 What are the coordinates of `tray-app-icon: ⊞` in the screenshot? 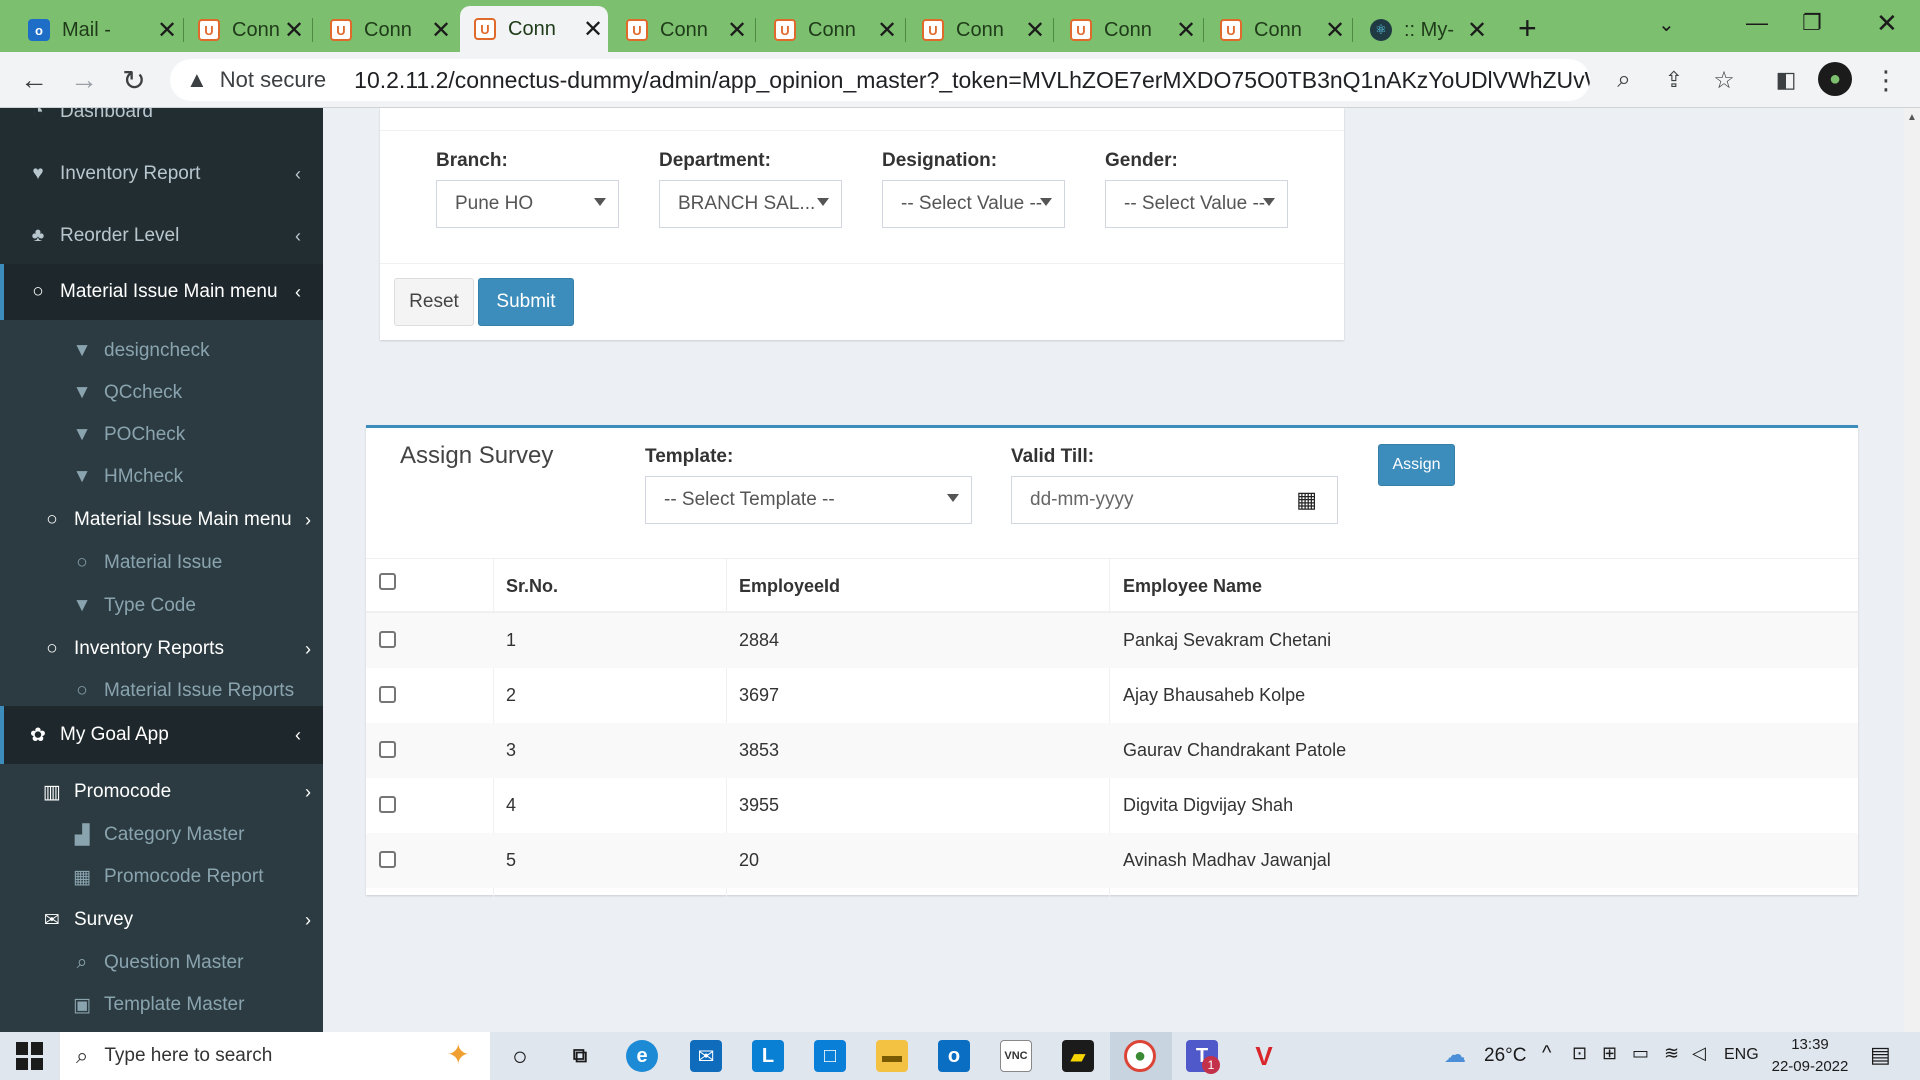 It's located at (1609, 1053).